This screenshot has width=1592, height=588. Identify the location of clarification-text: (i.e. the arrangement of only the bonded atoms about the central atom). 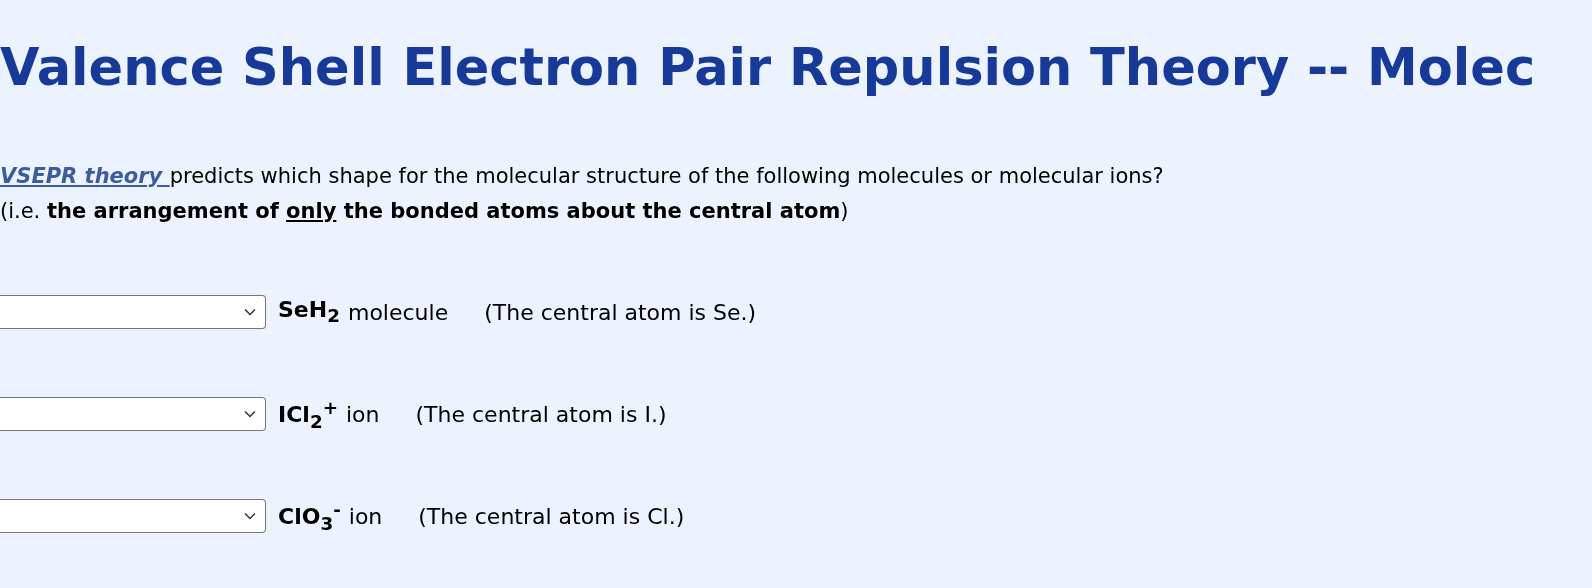
(424, 211).